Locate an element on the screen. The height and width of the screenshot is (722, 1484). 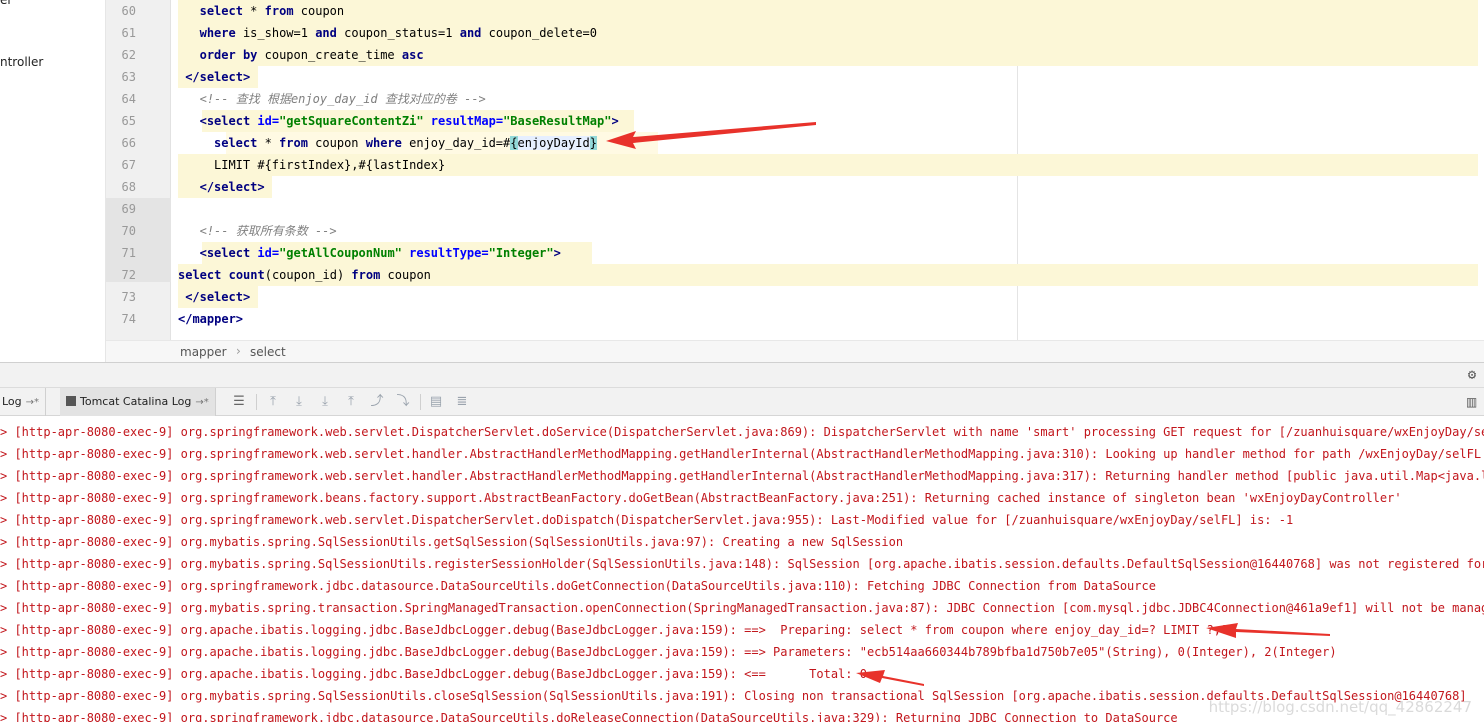
code-line: <!-- 查找 根据enjoy_day_id 查找对应的卷 --> is located at coordinates (828, 99).